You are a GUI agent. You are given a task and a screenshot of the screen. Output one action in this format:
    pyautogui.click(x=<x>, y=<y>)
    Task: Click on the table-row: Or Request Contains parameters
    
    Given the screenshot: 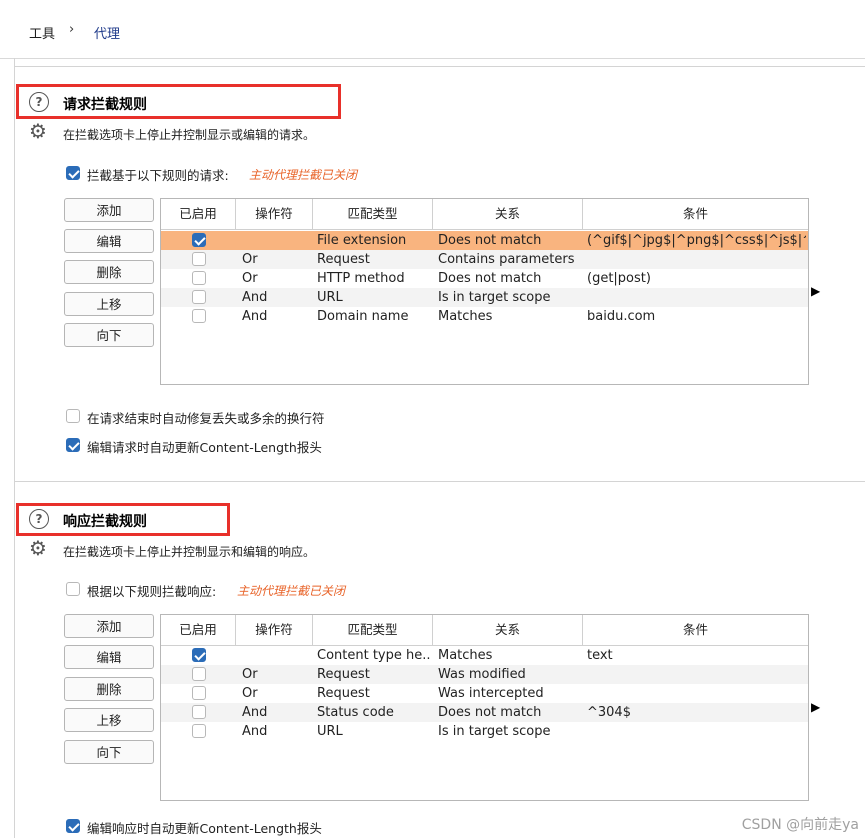 What is the action you would take?
    pyautogui.click(x=484, y=259)
    